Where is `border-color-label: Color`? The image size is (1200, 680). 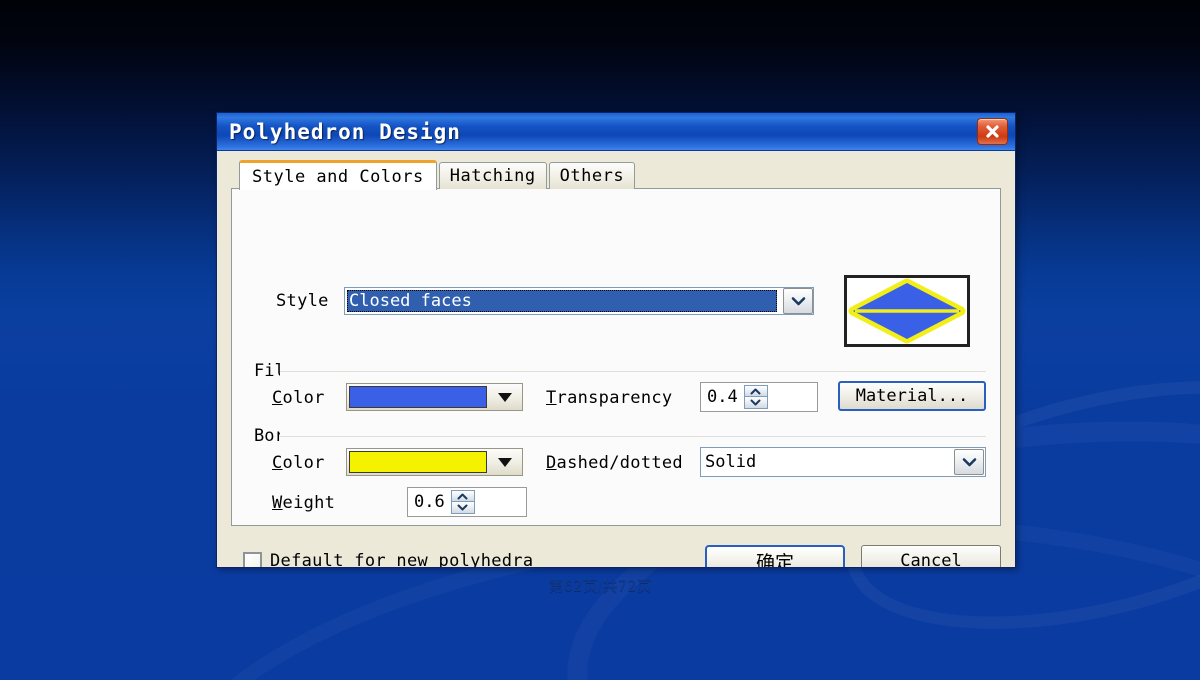 border-color-label: Color is located at coordinates (298, 463).